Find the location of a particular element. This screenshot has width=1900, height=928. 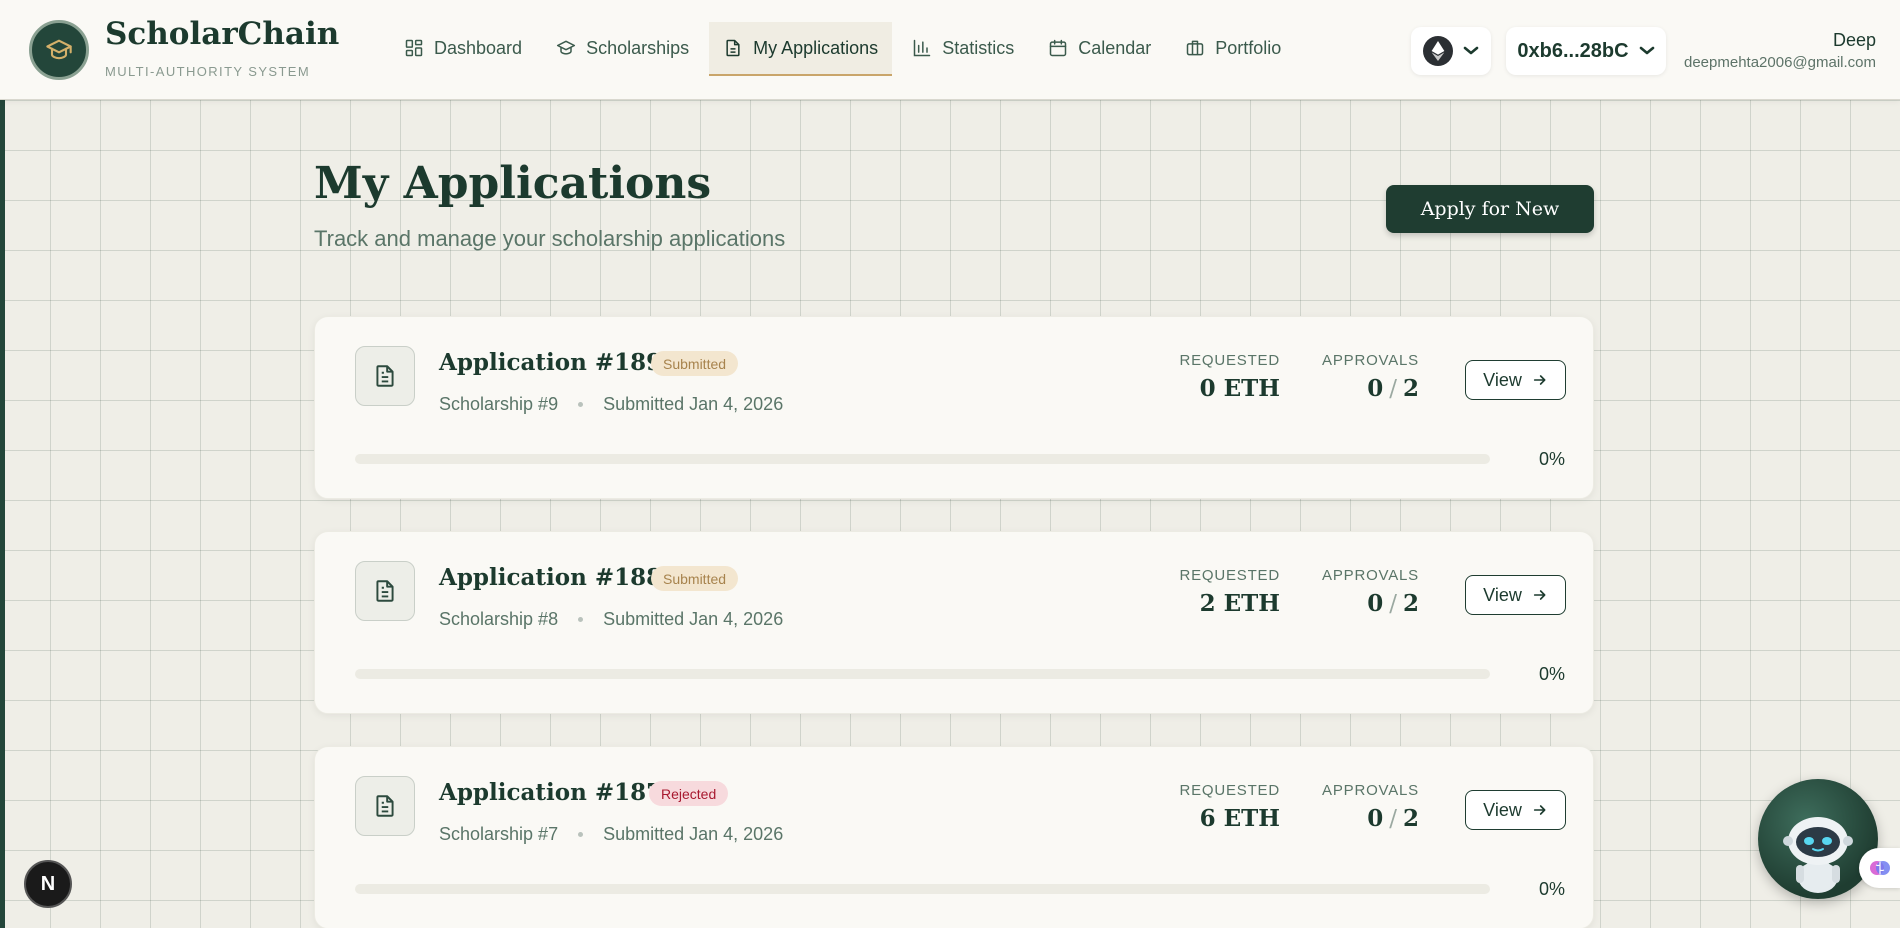

application-meta: Scholarship #9 Submitted Jan 4, 2026 is located at coordinates (611, 404).